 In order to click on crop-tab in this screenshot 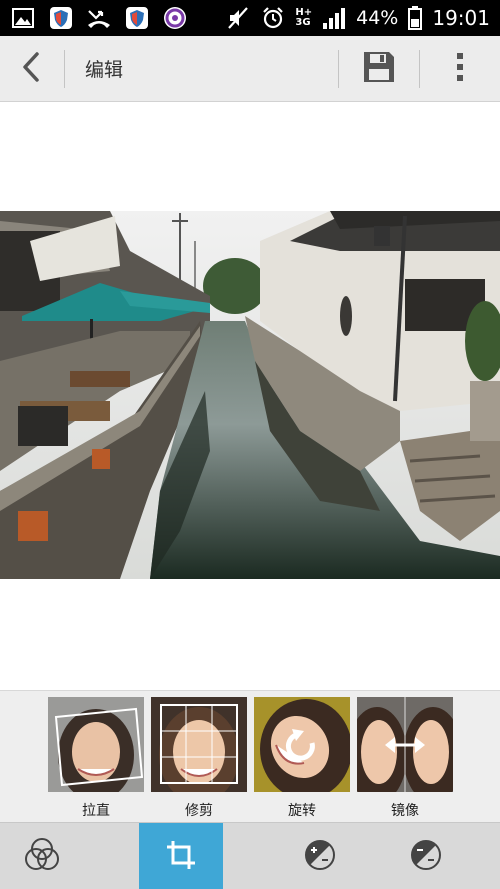, I will do `click(181, 856)`.